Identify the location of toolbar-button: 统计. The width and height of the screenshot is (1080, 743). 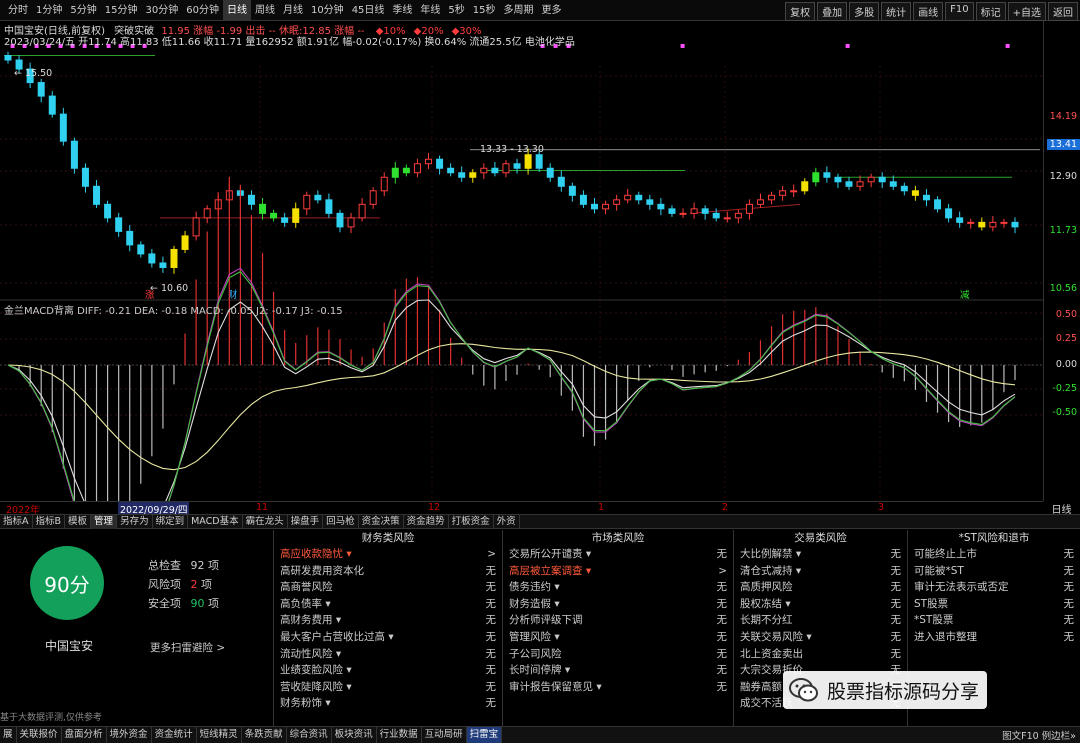
(896, 11).